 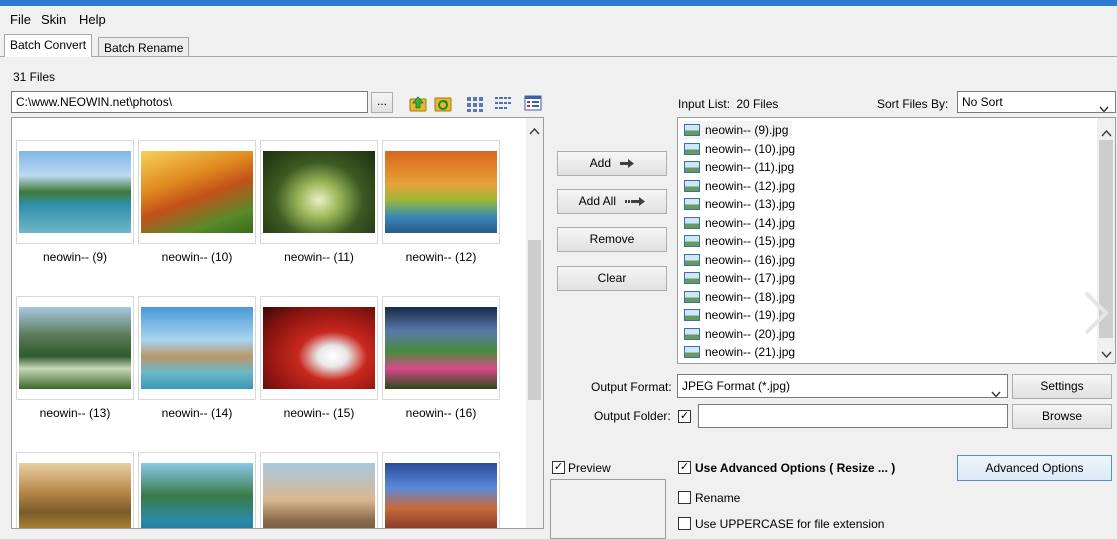 What do you see at coordinates (75, 257) in the screenshot?
I see `thumbnail-label: neowin-- (9)` at bounding box center [75, 257].